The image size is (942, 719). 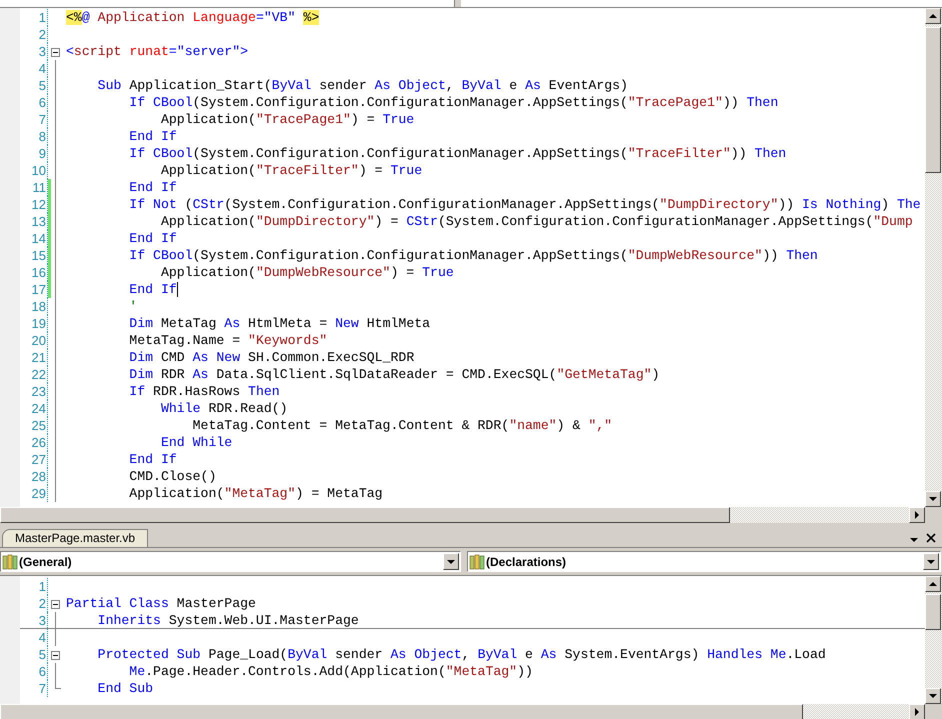 What do you see at coordinates (230, 561) in the screenshot?
I see `object-combo: (General)` at bounding box center [230, 561].